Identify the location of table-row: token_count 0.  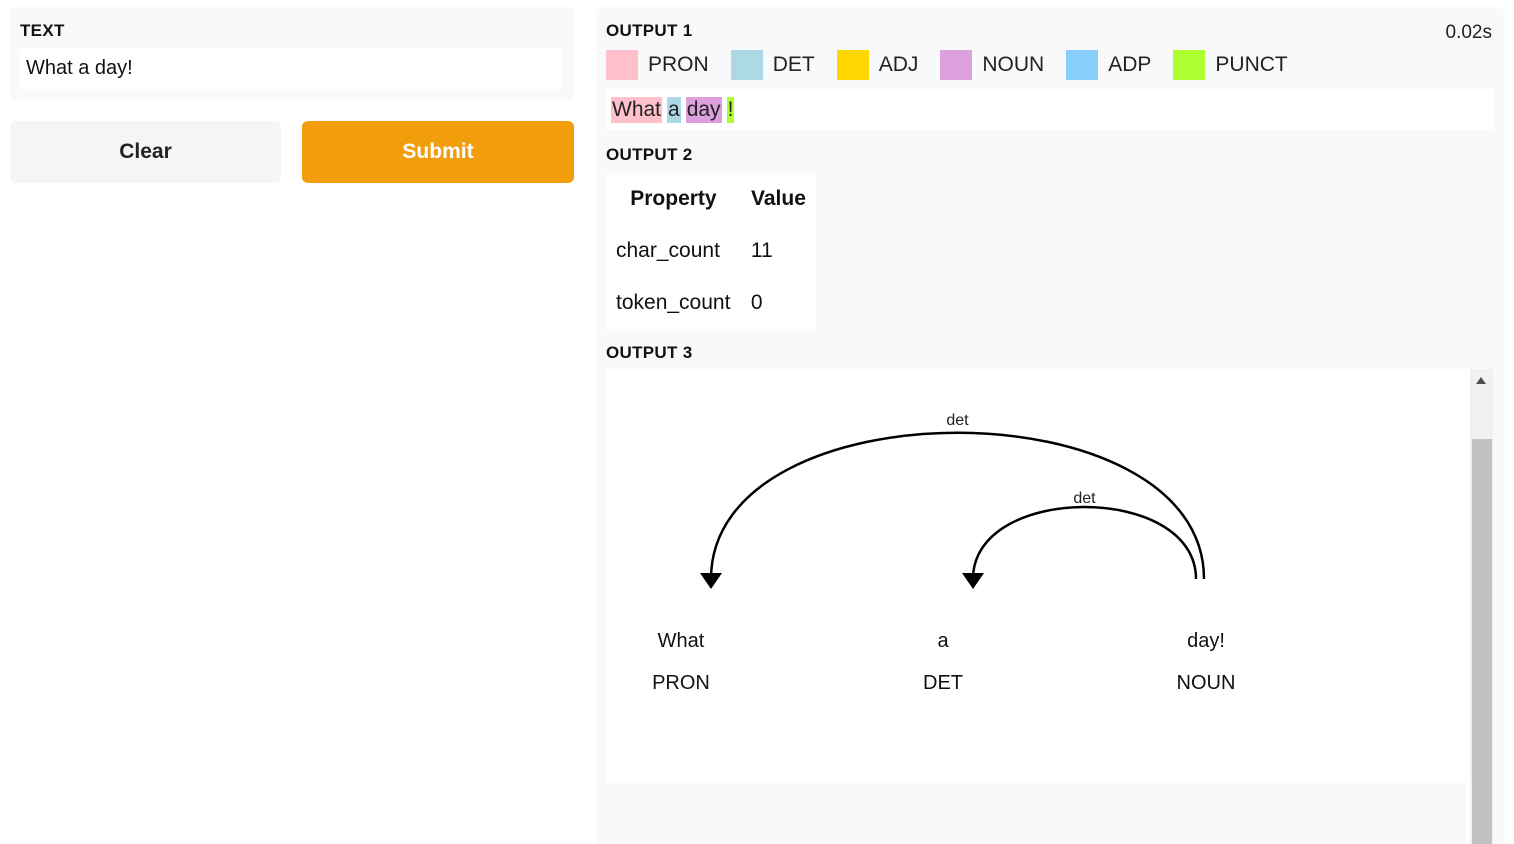
(711, 303).